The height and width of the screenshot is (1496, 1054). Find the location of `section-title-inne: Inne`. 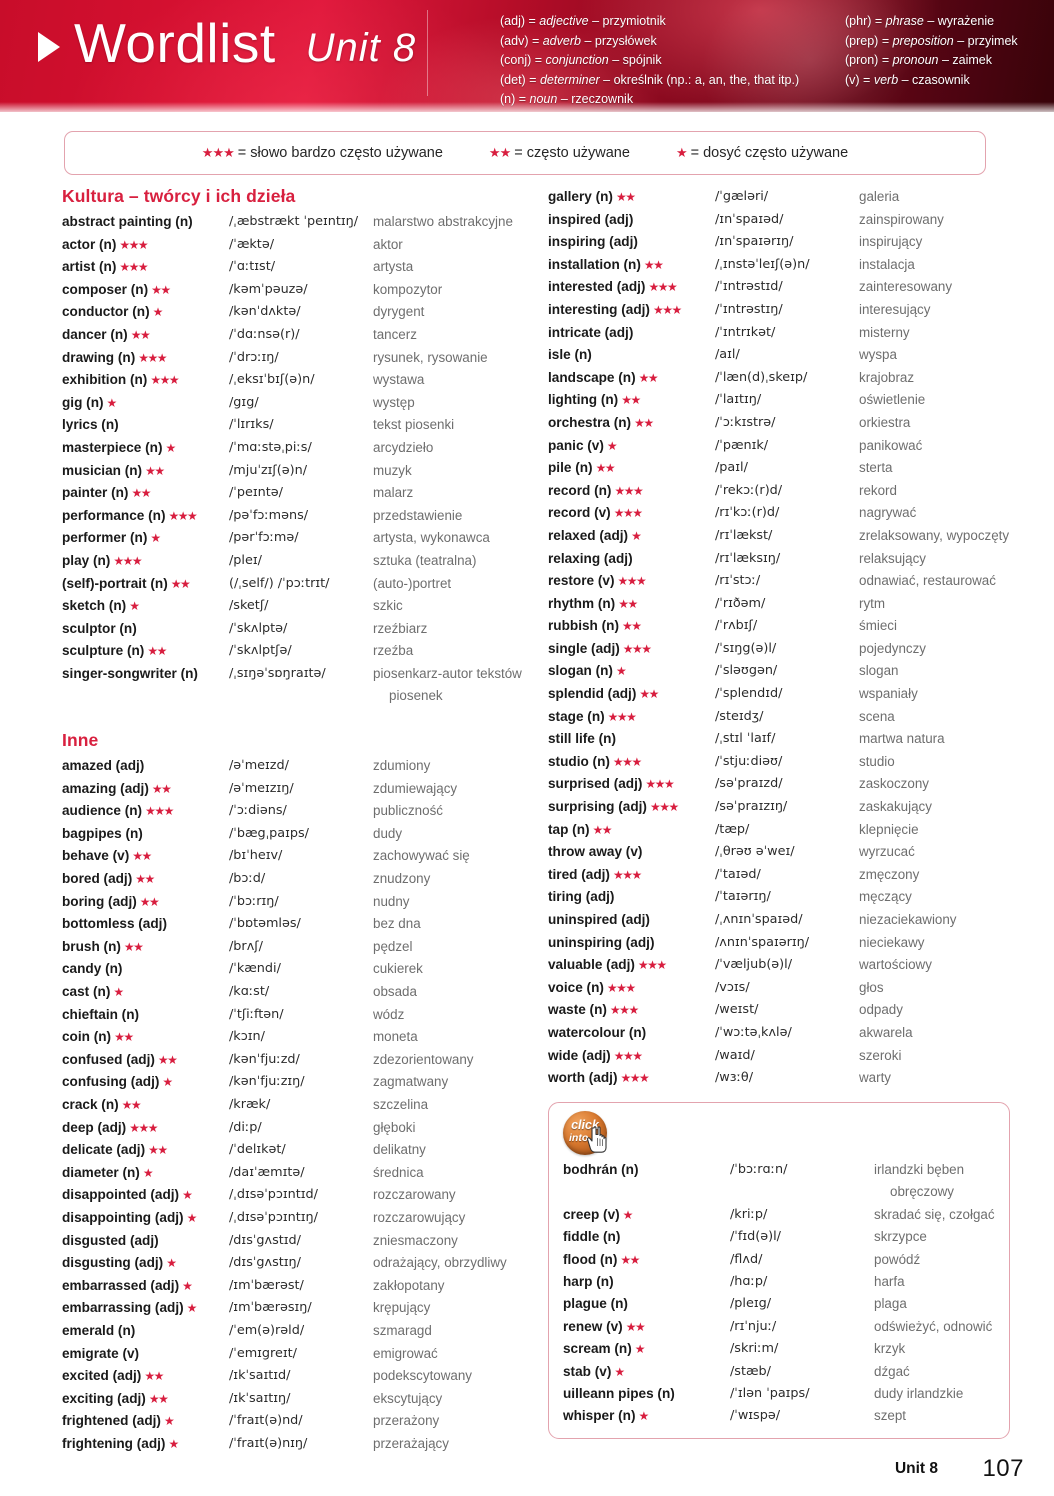

section-title-inne: Inne is located at coordinates (80, 740).